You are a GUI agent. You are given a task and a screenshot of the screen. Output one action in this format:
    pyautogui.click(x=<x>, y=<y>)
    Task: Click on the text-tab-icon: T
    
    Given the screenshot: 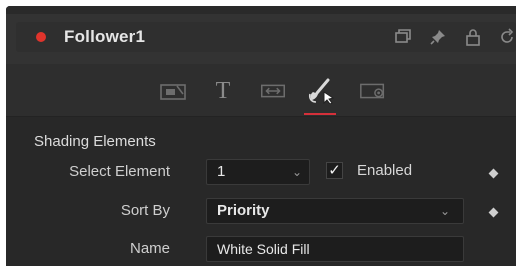 What is the action you would take?
    pyautogui.click(x=223, y=91)
    